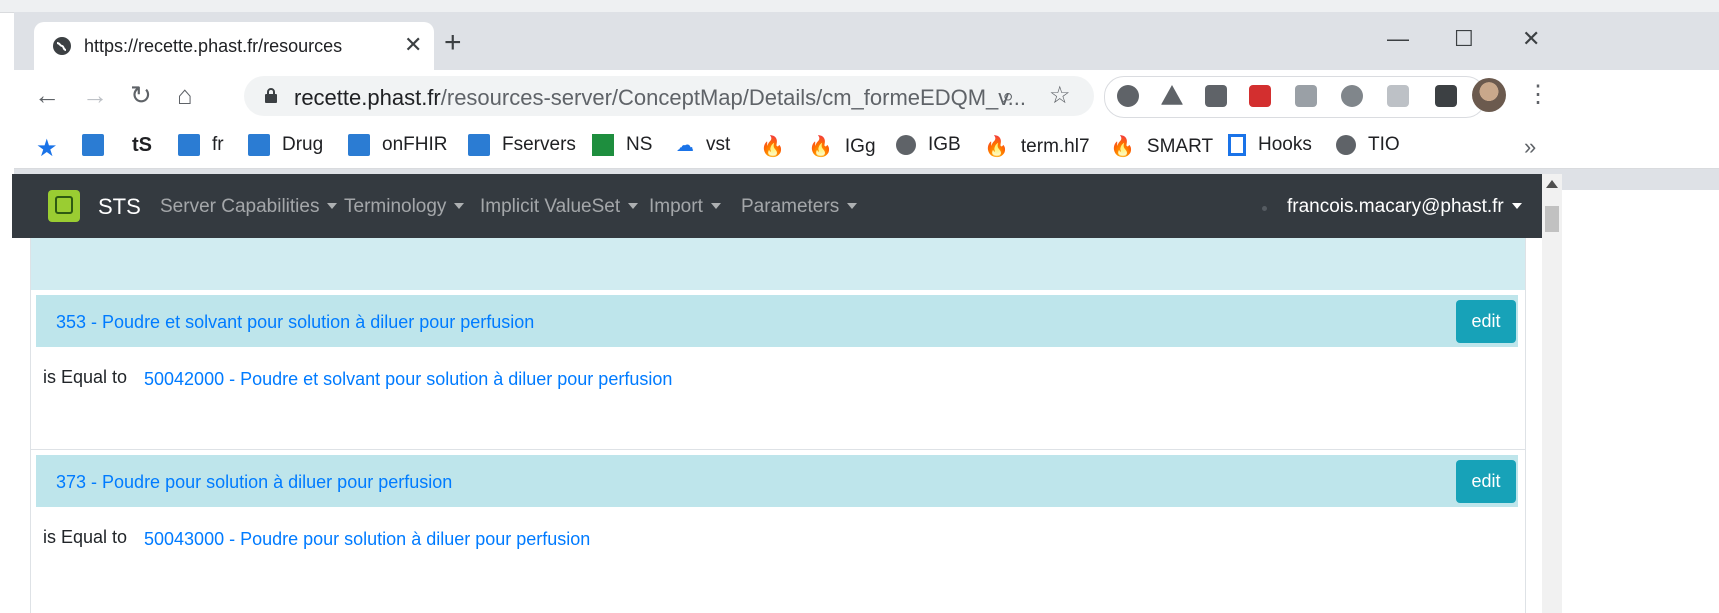 Image resolution: width=1719 pixels, height=613 pixels. What do you see at coordinates (1446, 96) in the screenshot?
I see `puzzle-icon` at bounding box center [1446, 96].